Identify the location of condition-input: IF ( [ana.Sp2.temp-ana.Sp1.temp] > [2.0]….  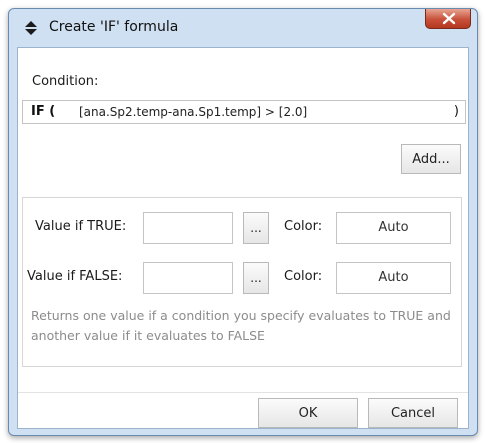
(244, 112).